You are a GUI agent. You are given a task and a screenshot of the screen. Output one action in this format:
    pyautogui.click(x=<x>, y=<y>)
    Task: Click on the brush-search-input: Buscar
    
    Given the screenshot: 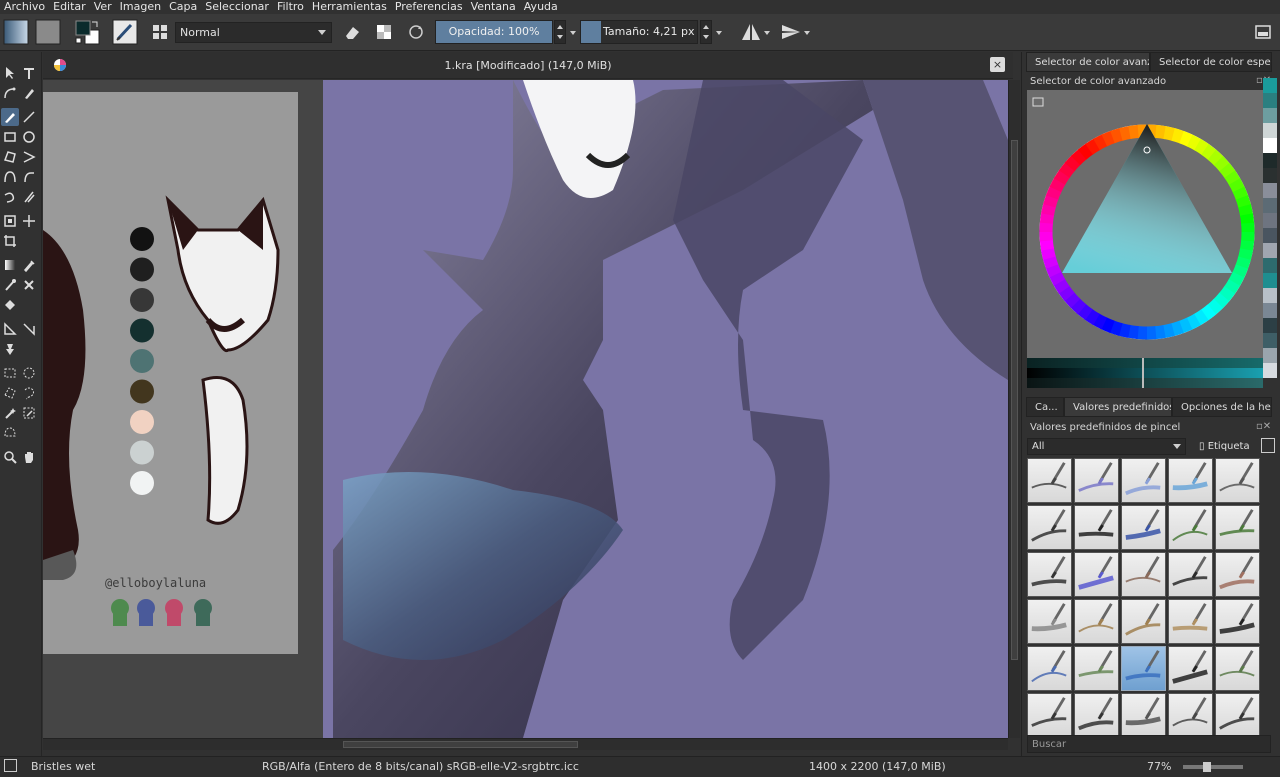 What is the action you would take?
    pyautogui.click(x=1149, y=744)
    